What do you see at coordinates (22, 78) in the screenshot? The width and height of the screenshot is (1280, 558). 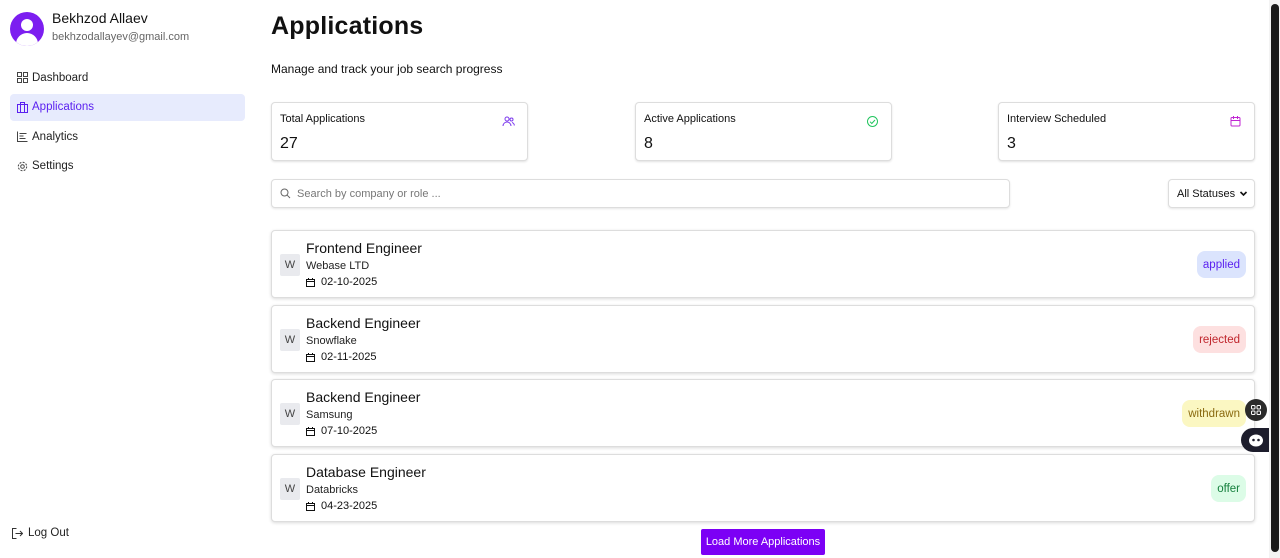 I see `dashboard-grid-icon` at bounding box center [22, 78].